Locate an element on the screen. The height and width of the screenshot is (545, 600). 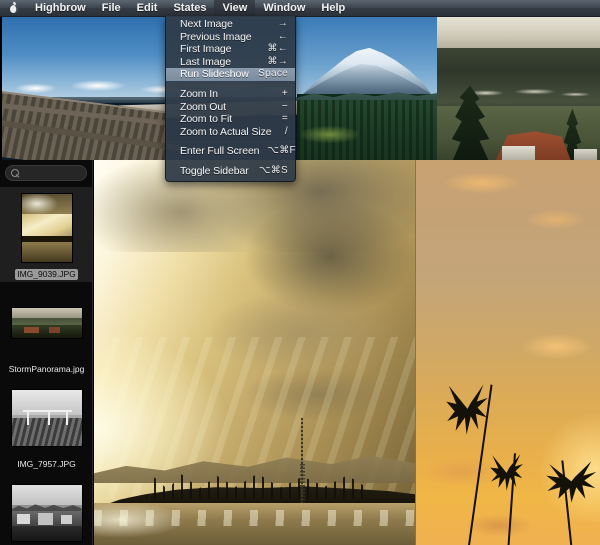
thumbnail-item-img-7977: IMG_7977.JPG is located at coordinates (46, 508).